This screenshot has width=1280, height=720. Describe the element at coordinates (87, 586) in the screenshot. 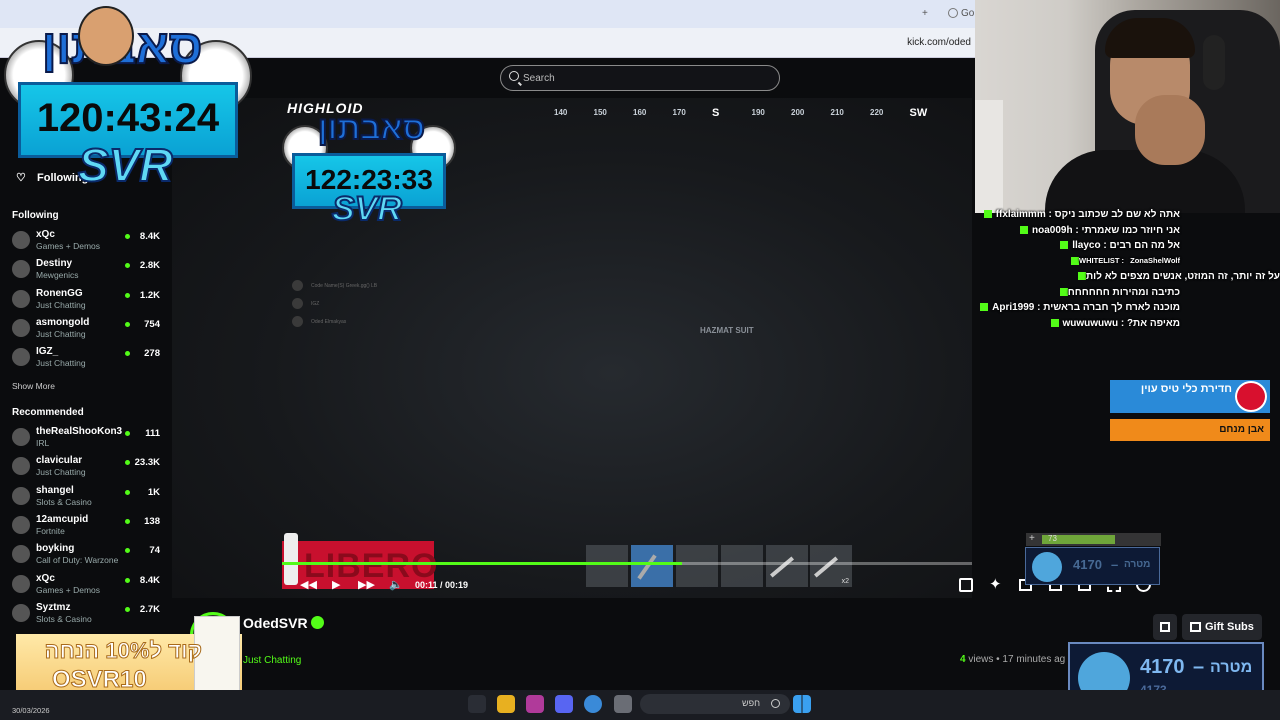

I see `recommended-channel: xQc Games + Demos 8.4K` at that location.